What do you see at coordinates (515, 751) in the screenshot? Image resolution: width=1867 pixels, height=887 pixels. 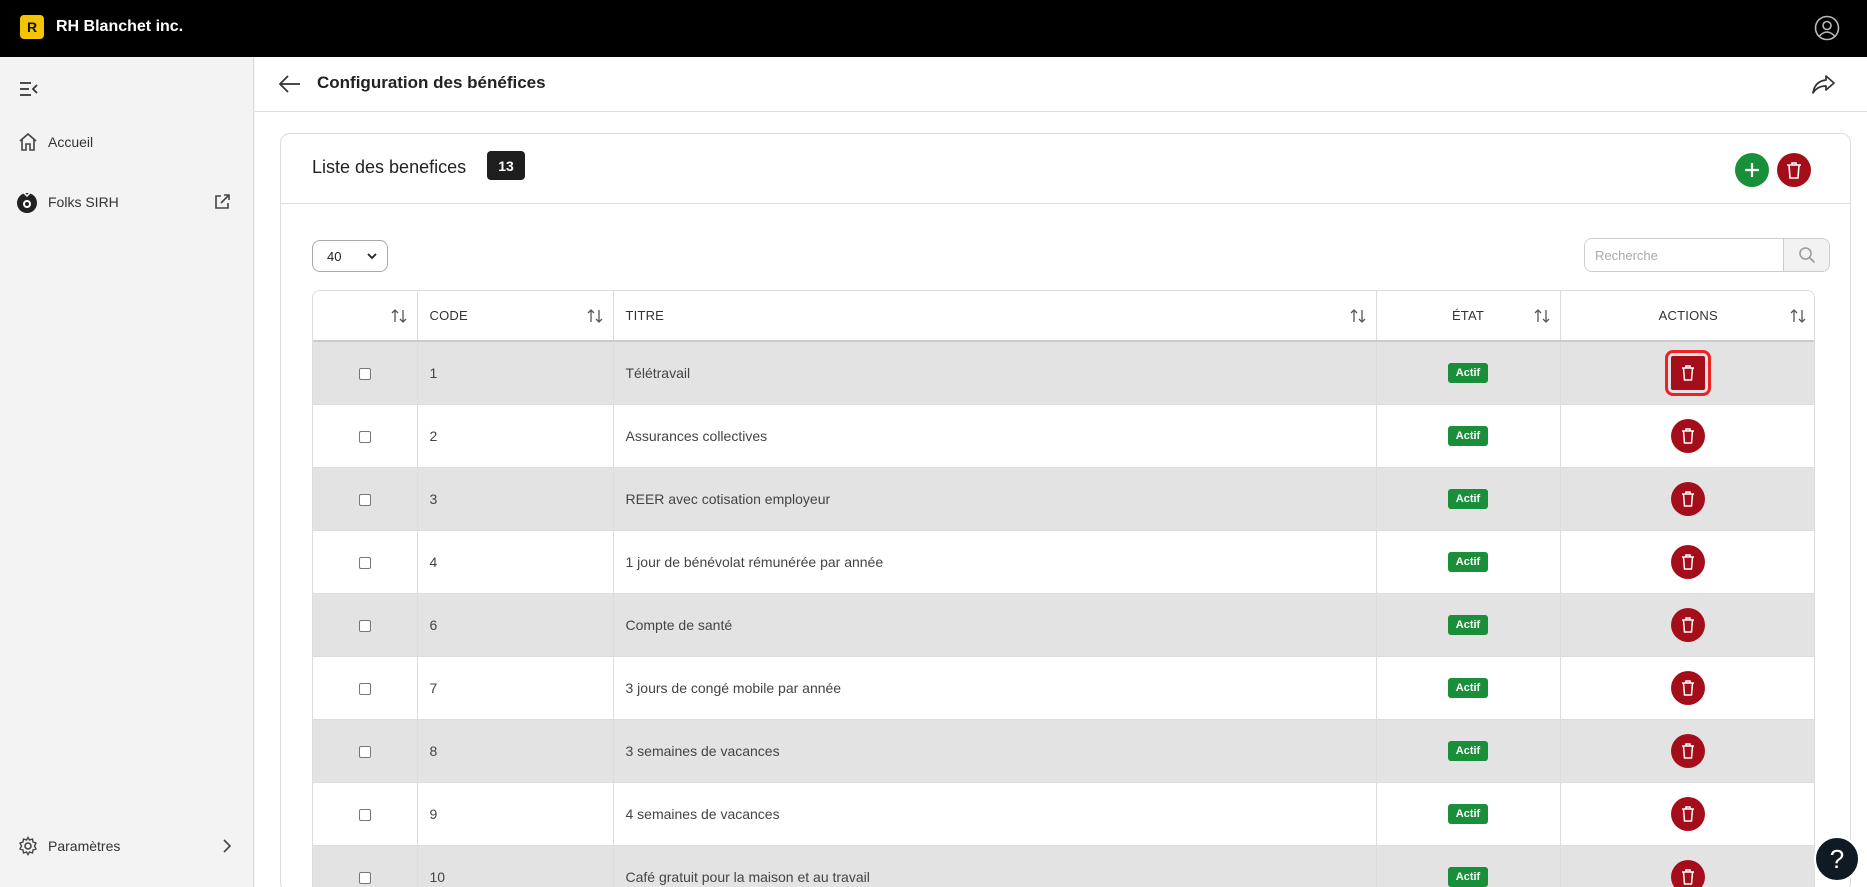 I see `code-cell: 8` at bounding box center [515, 751].